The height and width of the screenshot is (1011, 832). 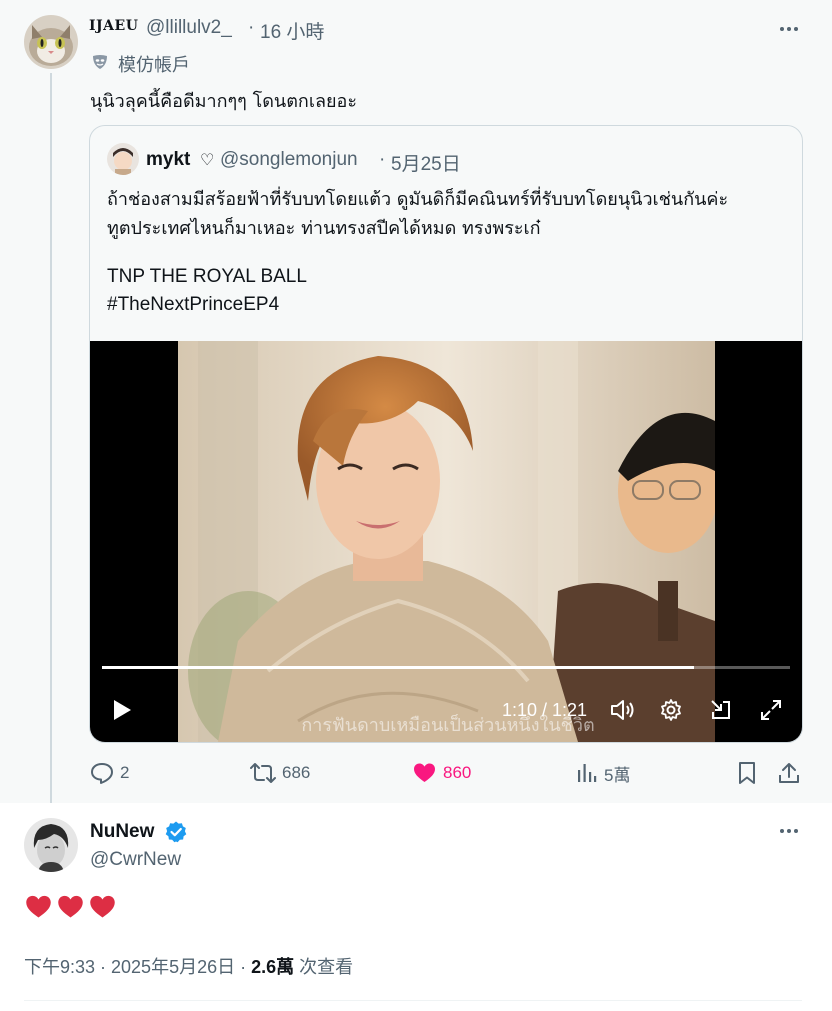 I want to click on settings-gear-icon, so click(x=671, y=710).